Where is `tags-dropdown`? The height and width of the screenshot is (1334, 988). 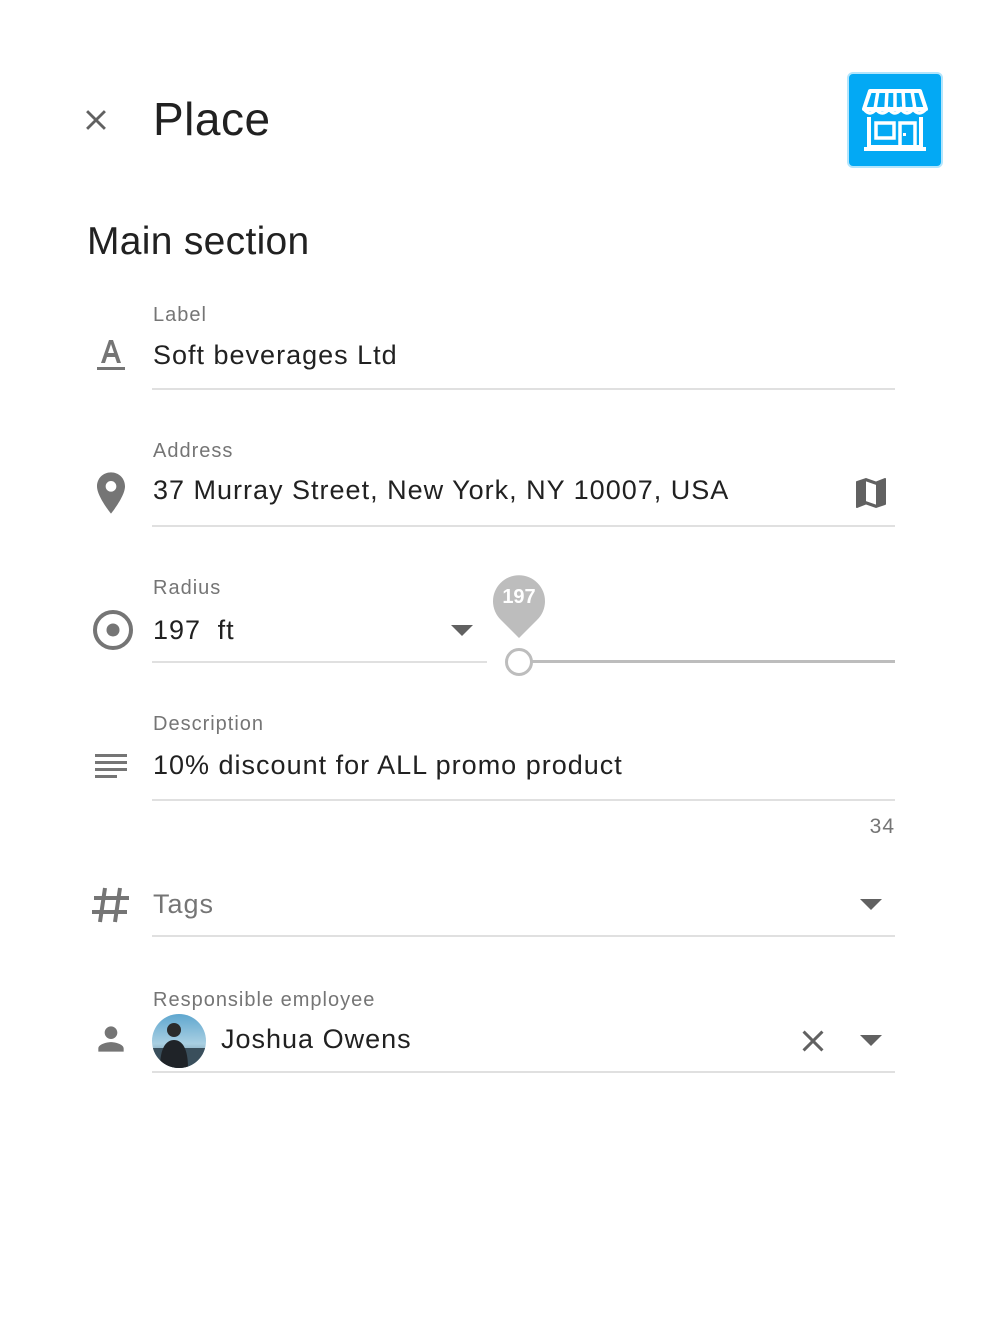 tags-dropdown is located at coordinates (871, 905).